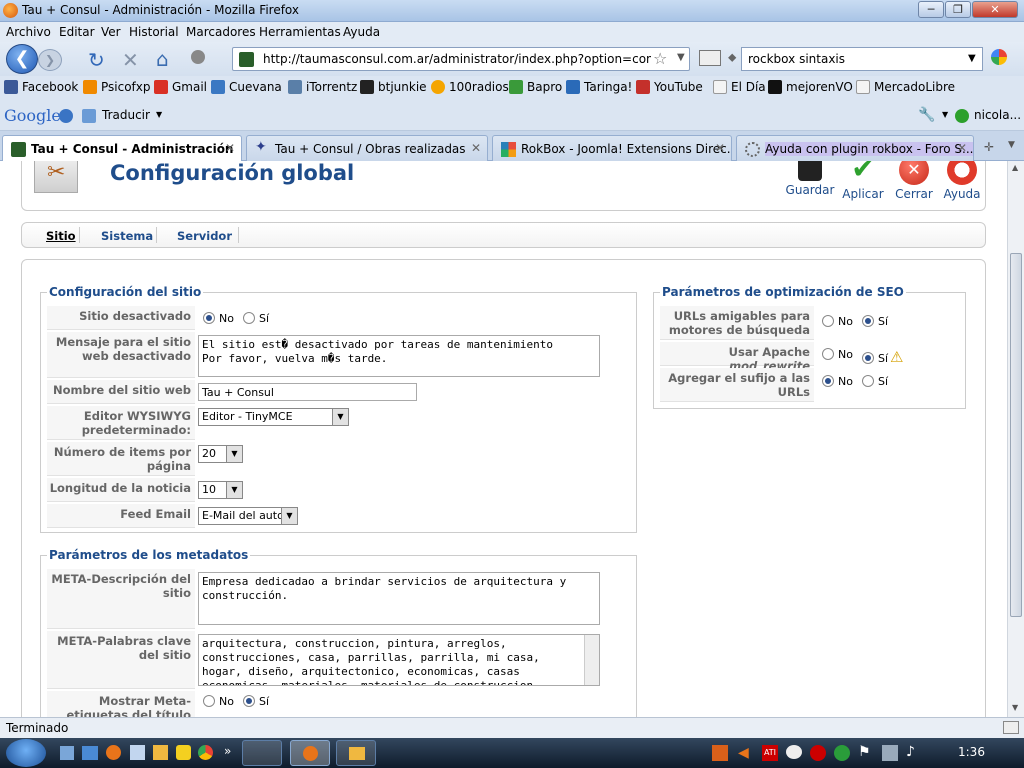 The image size is (1024, 768). I want to click on start-button, so click(26, 753).